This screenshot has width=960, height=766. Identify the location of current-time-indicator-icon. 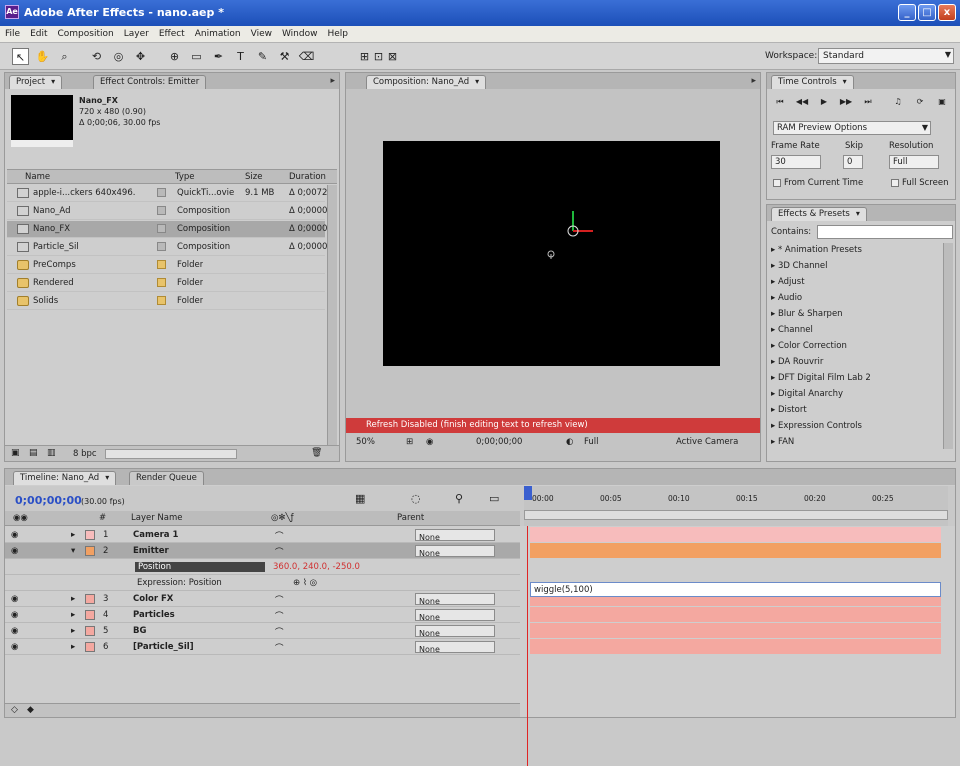
(528, 493).